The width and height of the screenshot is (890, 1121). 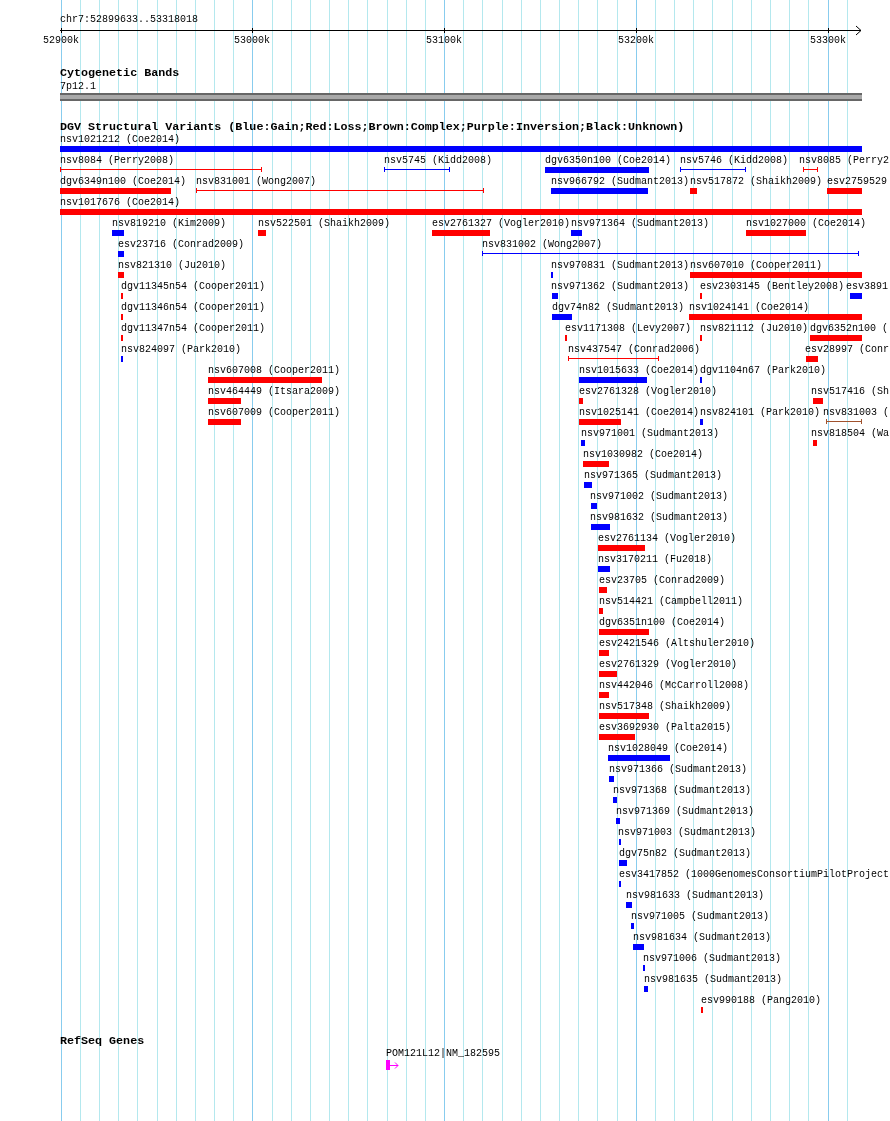 I want to click on variant-label: nsv517416 (Sh, so click(x=850, y=391).